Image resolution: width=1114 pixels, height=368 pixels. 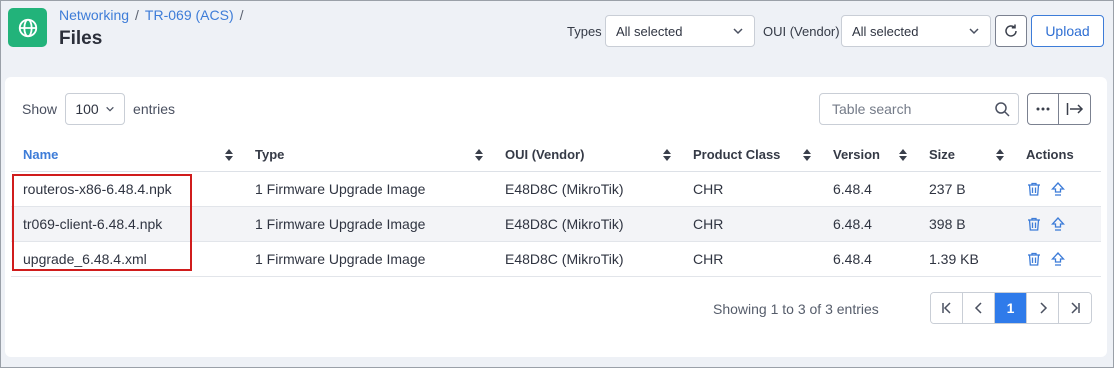 I want to click on types-select: All selected, so click(x=680, y=31).